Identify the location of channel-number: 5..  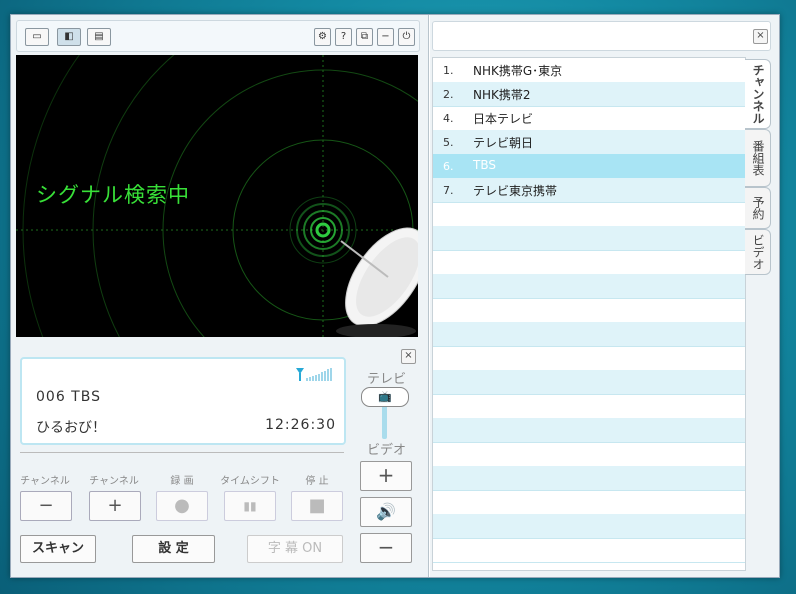
(448, 142).